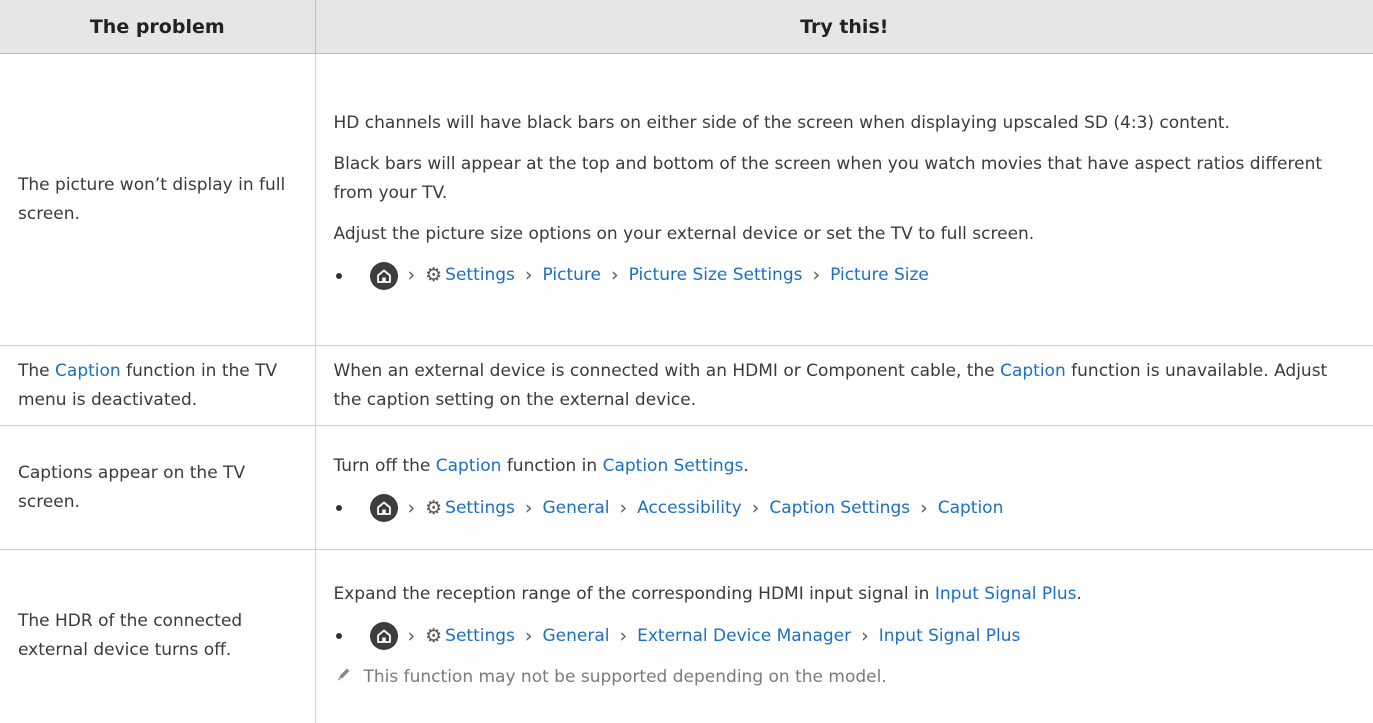 The width and height of the screenshot is (1373, 723). I want to click on solution-text: function in, so click(552, 466).